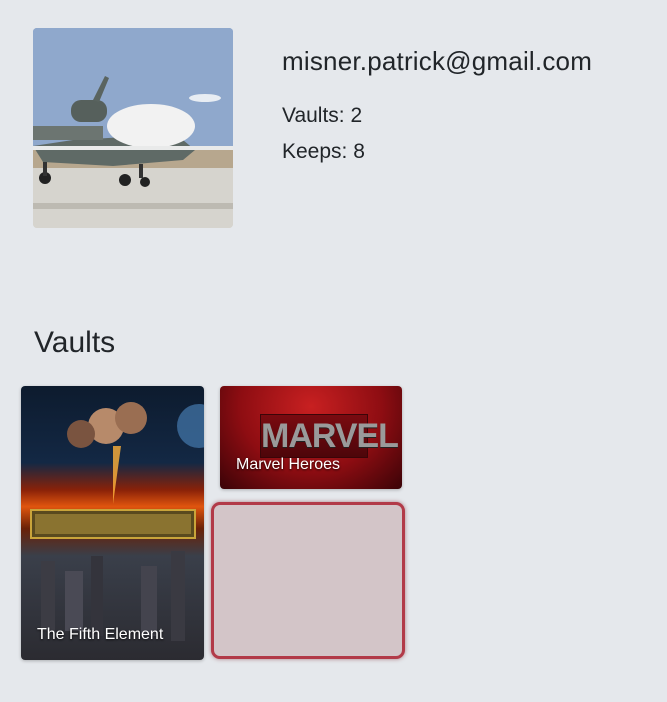 The height and width of the screenshot is (702, 667). What do you see at coordinates (75, 342) in the screenshot?
I see `vaults-heading: Vaults` at bounding box center [75, 342].